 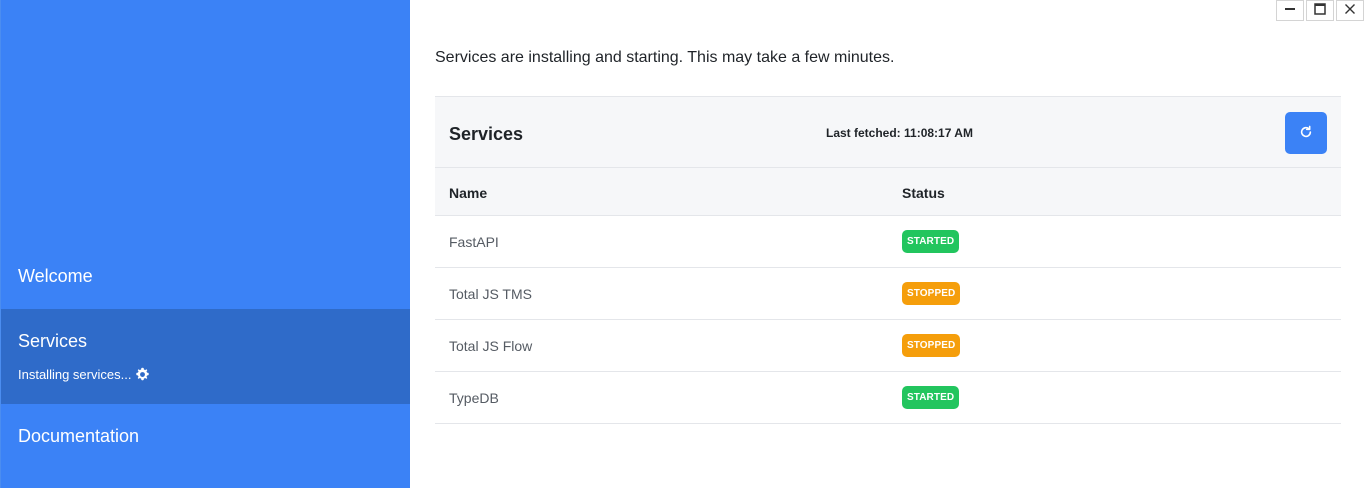 What do you see at coordinates (474, 242) in the screenshot?
I see `service-name: FastAPI` at bounding box center [474, 242].